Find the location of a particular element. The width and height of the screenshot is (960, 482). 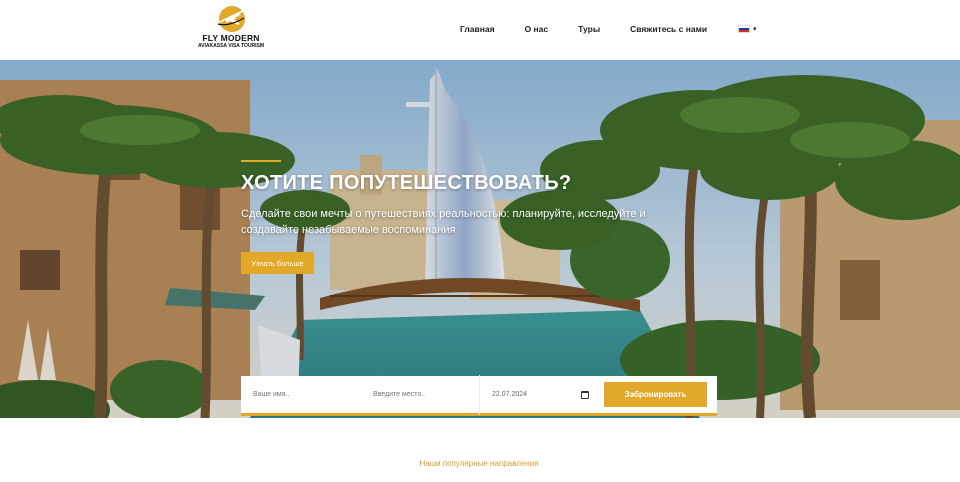

nav-about: О нас is located at coordinates (537, 29).